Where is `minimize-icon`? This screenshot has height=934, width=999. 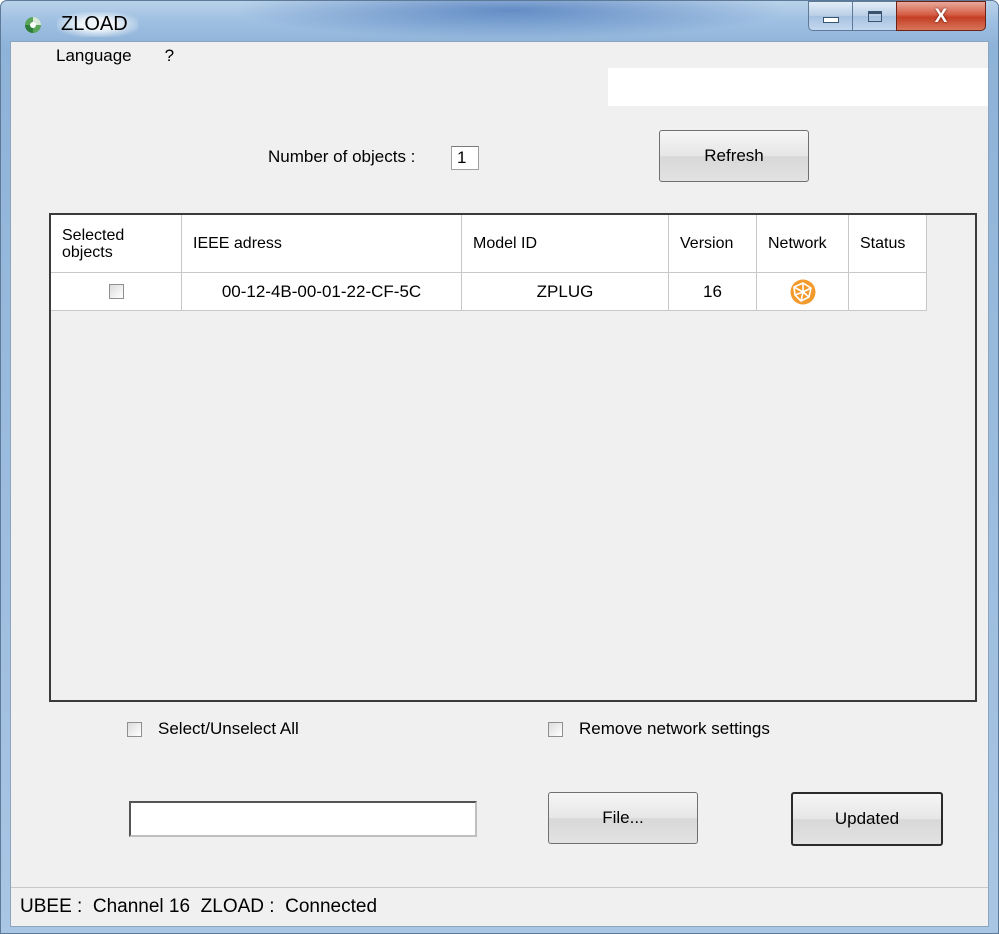 minimize-icon is located at coordinates (830, 20).